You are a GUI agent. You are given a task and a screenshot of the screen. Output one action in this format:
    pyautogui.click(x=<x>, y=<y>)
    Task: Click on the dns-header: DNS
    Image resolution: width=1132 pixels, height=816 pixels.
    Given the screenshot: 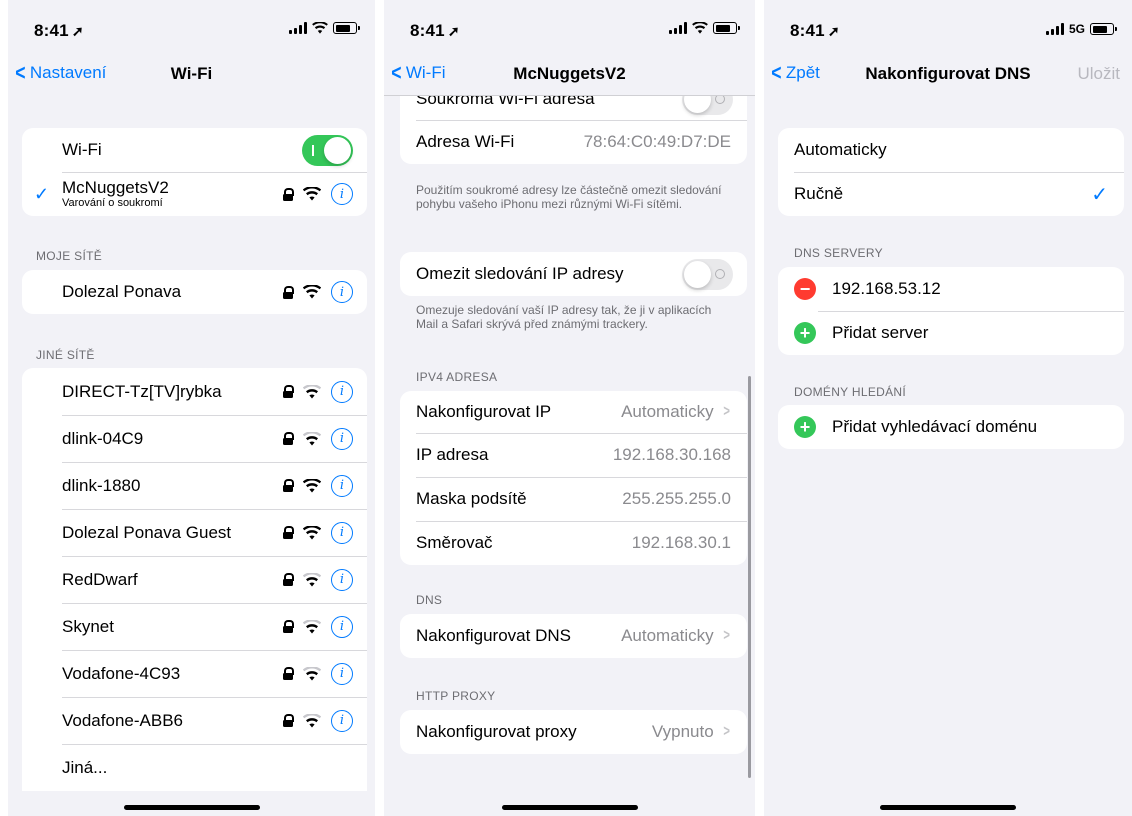 What is the action you would take?
    pyautogui.click(x=429, y=600)
    